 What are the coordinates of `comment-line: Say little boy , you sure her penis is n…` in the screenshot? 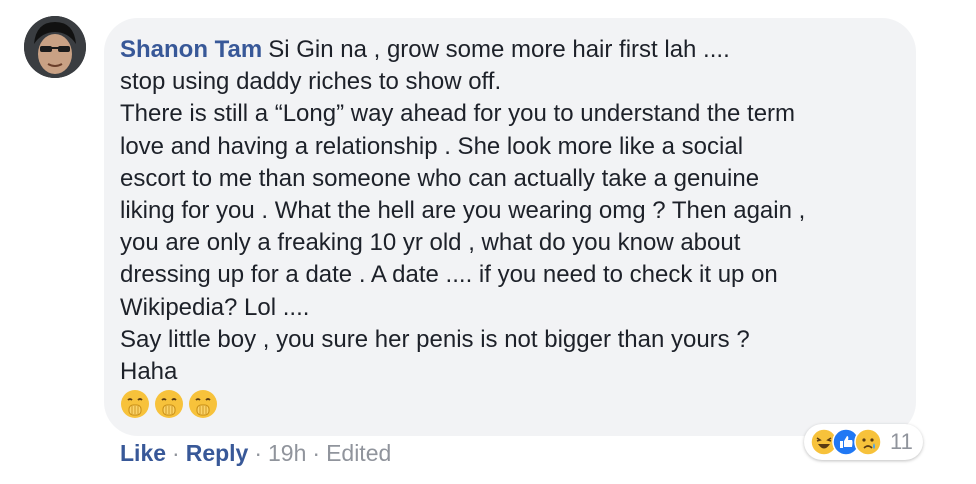 It's located at (435, 339).